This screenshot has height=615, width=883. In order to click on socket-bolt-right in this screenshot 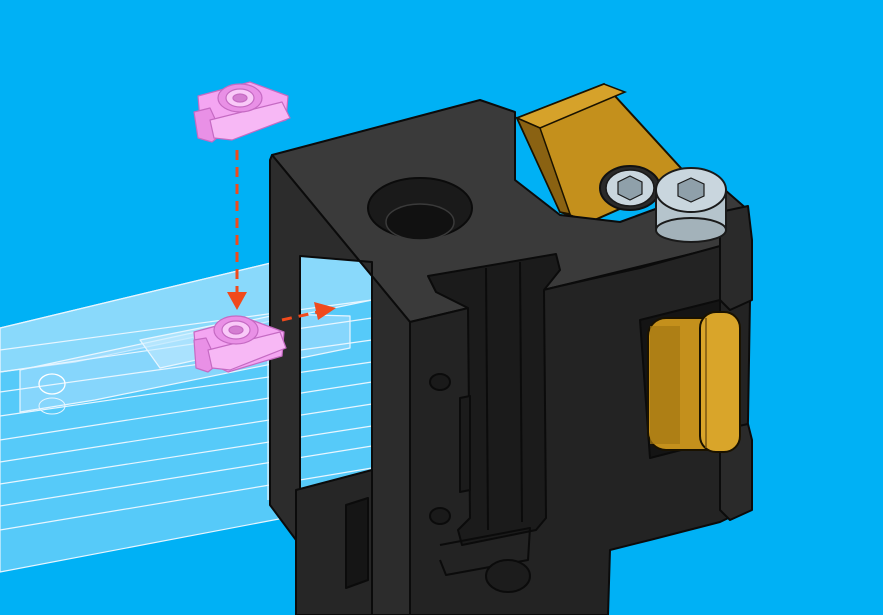, I will do `click(691, 205)`.